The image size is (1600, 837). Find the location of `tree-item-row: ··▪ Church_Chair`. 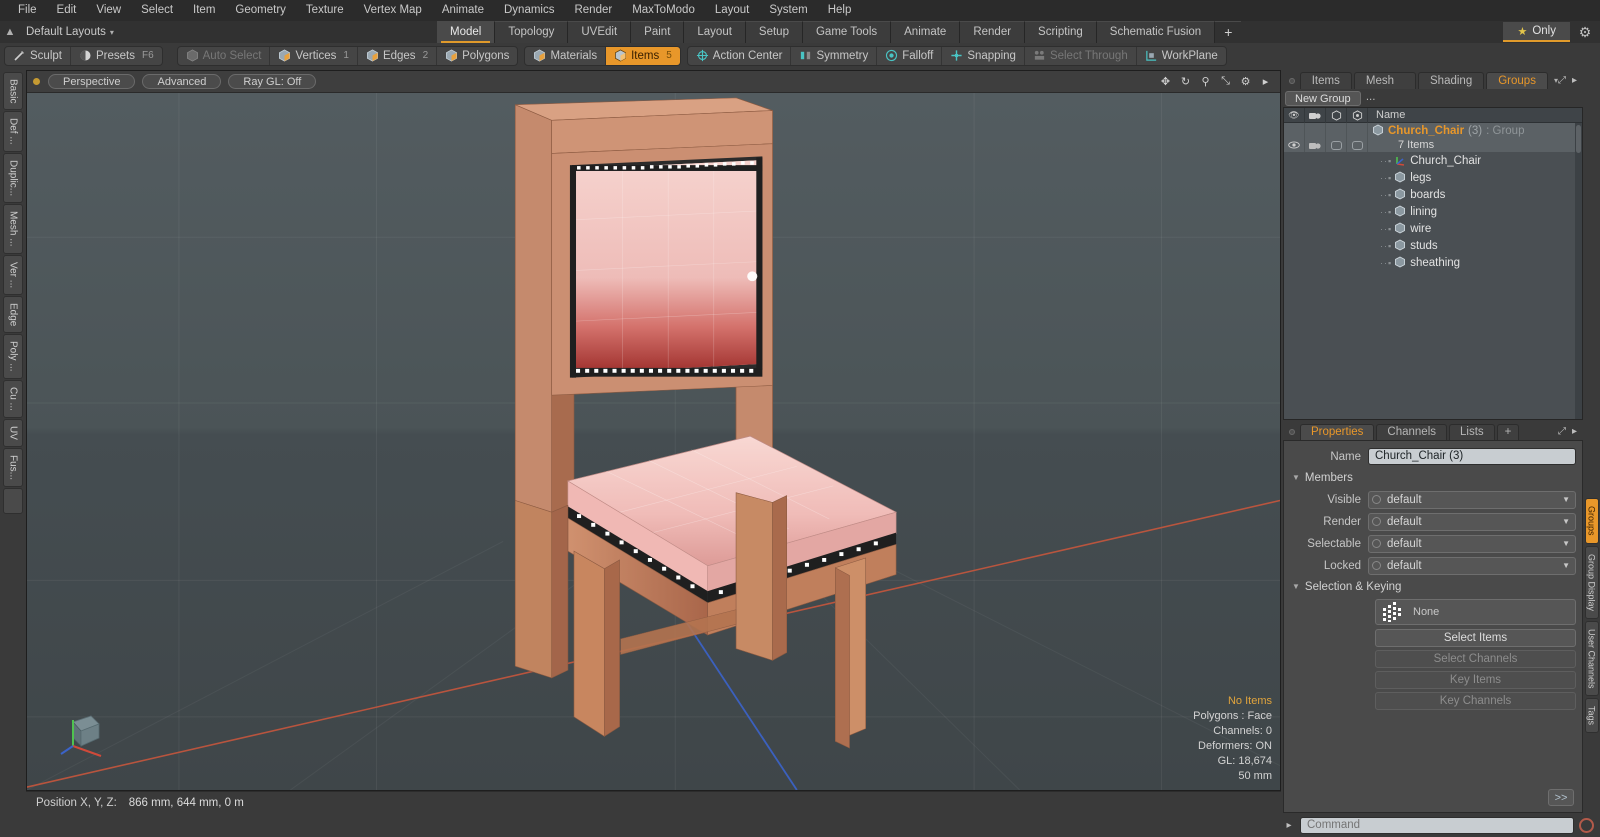

tree-item-row: ··▪ Church_Chair is located at coordinates (1433, 160).